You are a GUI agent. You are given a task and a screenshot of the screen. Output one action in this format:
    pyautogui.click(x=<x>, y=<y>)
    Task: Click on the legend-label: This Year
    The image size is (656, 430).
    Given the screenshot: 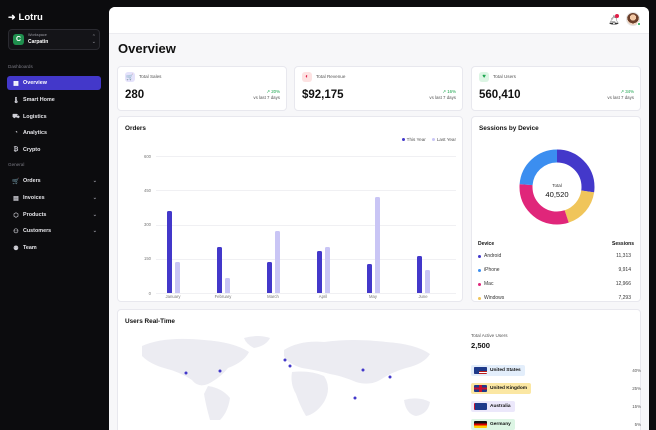 What is the action you would take?
    pyautogui.click(x=416, y=139)
    